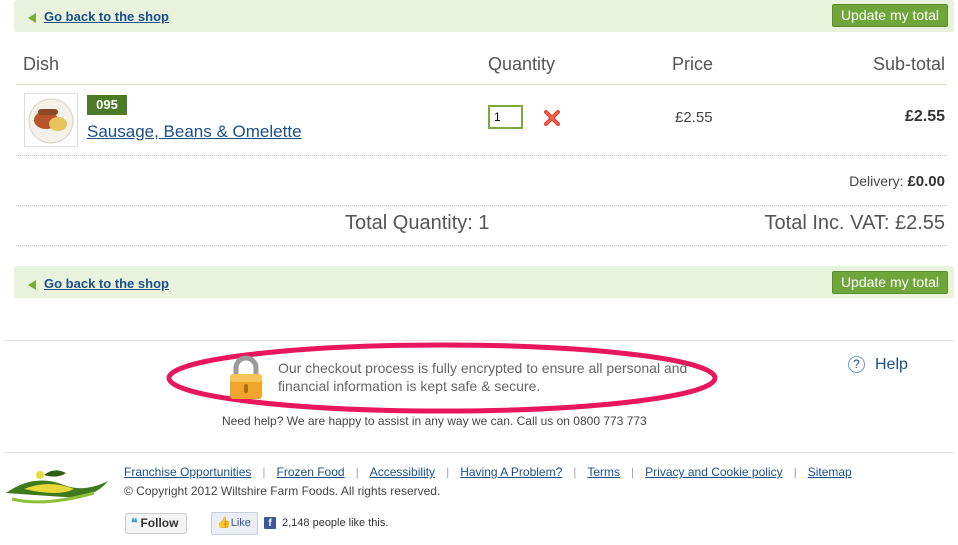  What do you see at coordinates (134, 523) in the screenshot?
I see `twitter-icon: ❝` at bounding box center [134, 523].